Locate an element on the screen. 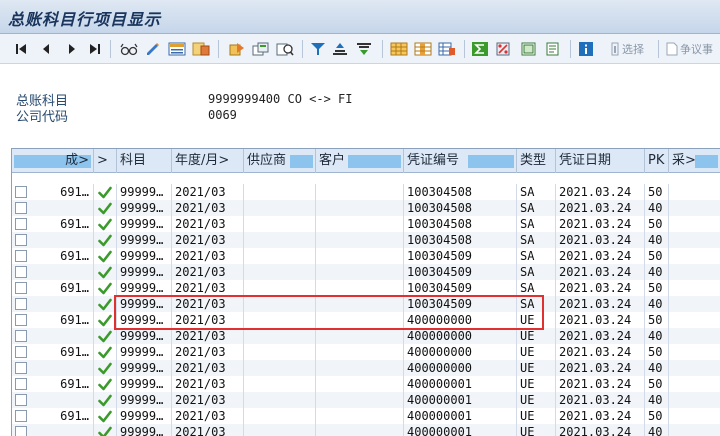 The width and height of the screenshot is (720, 436). title-bar: 总账科目行项目显示 is located at coordinates (360, 17).